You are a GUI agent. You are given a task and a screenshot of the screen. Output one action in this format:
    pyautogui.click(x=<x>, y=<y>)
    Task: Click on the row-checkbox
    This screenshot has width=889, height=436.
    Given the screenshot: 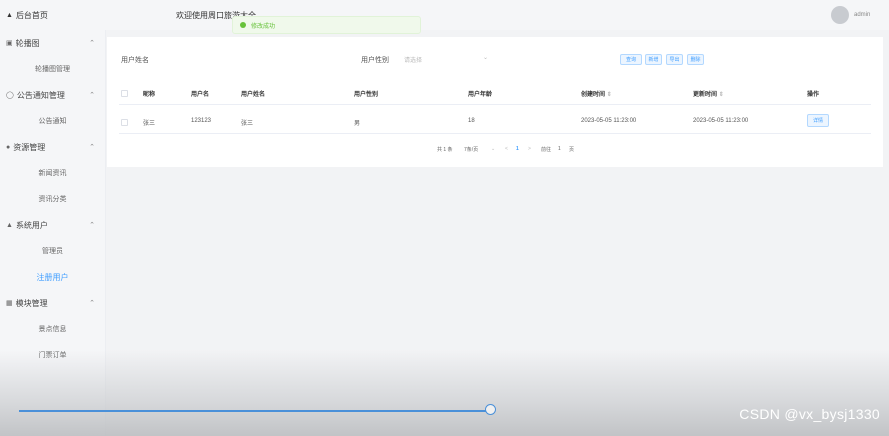 What is the action you would take?
    pyautogui.click(x=124, y=122)
    